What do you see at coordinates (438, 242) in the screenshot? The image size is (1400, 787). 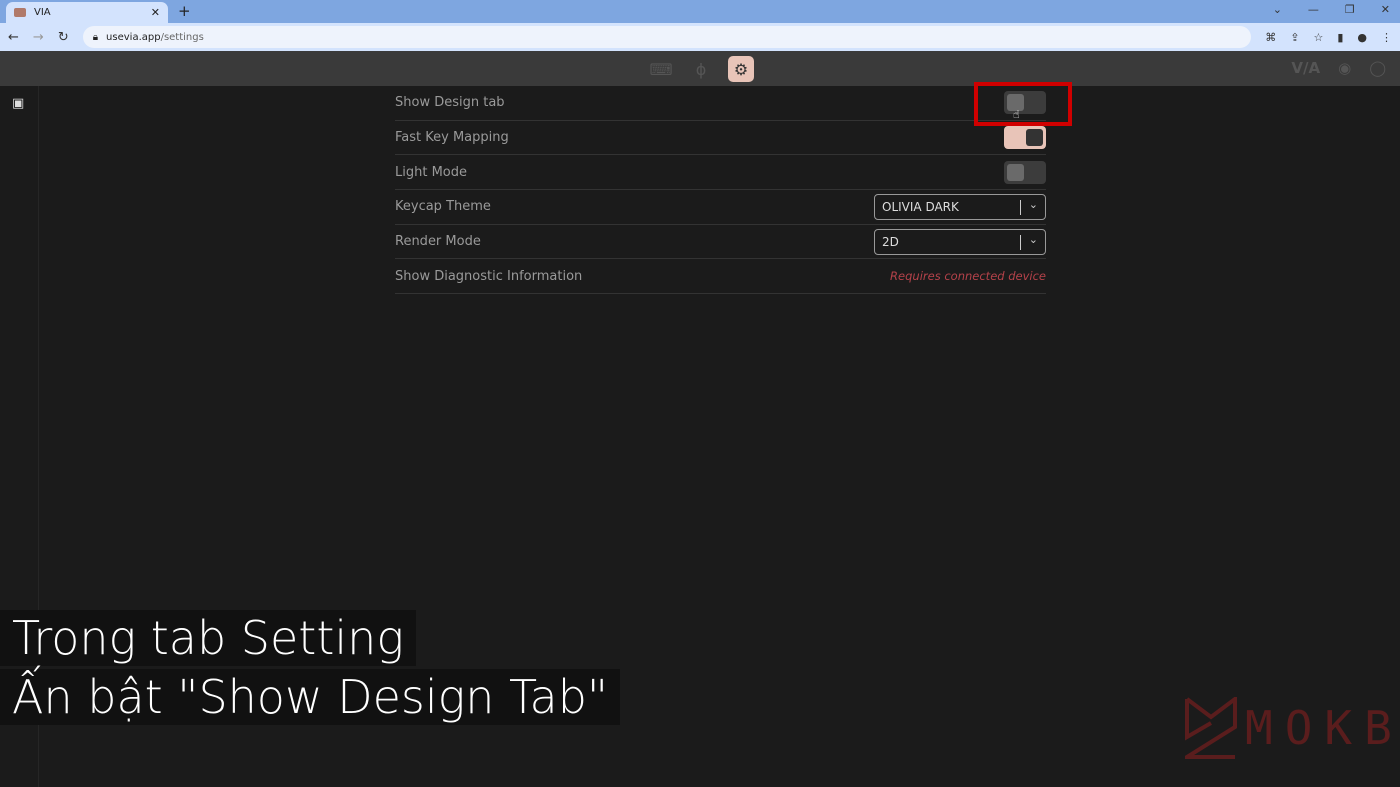 I see `setting-label: Render Mode` at bounding box center [438, 242].